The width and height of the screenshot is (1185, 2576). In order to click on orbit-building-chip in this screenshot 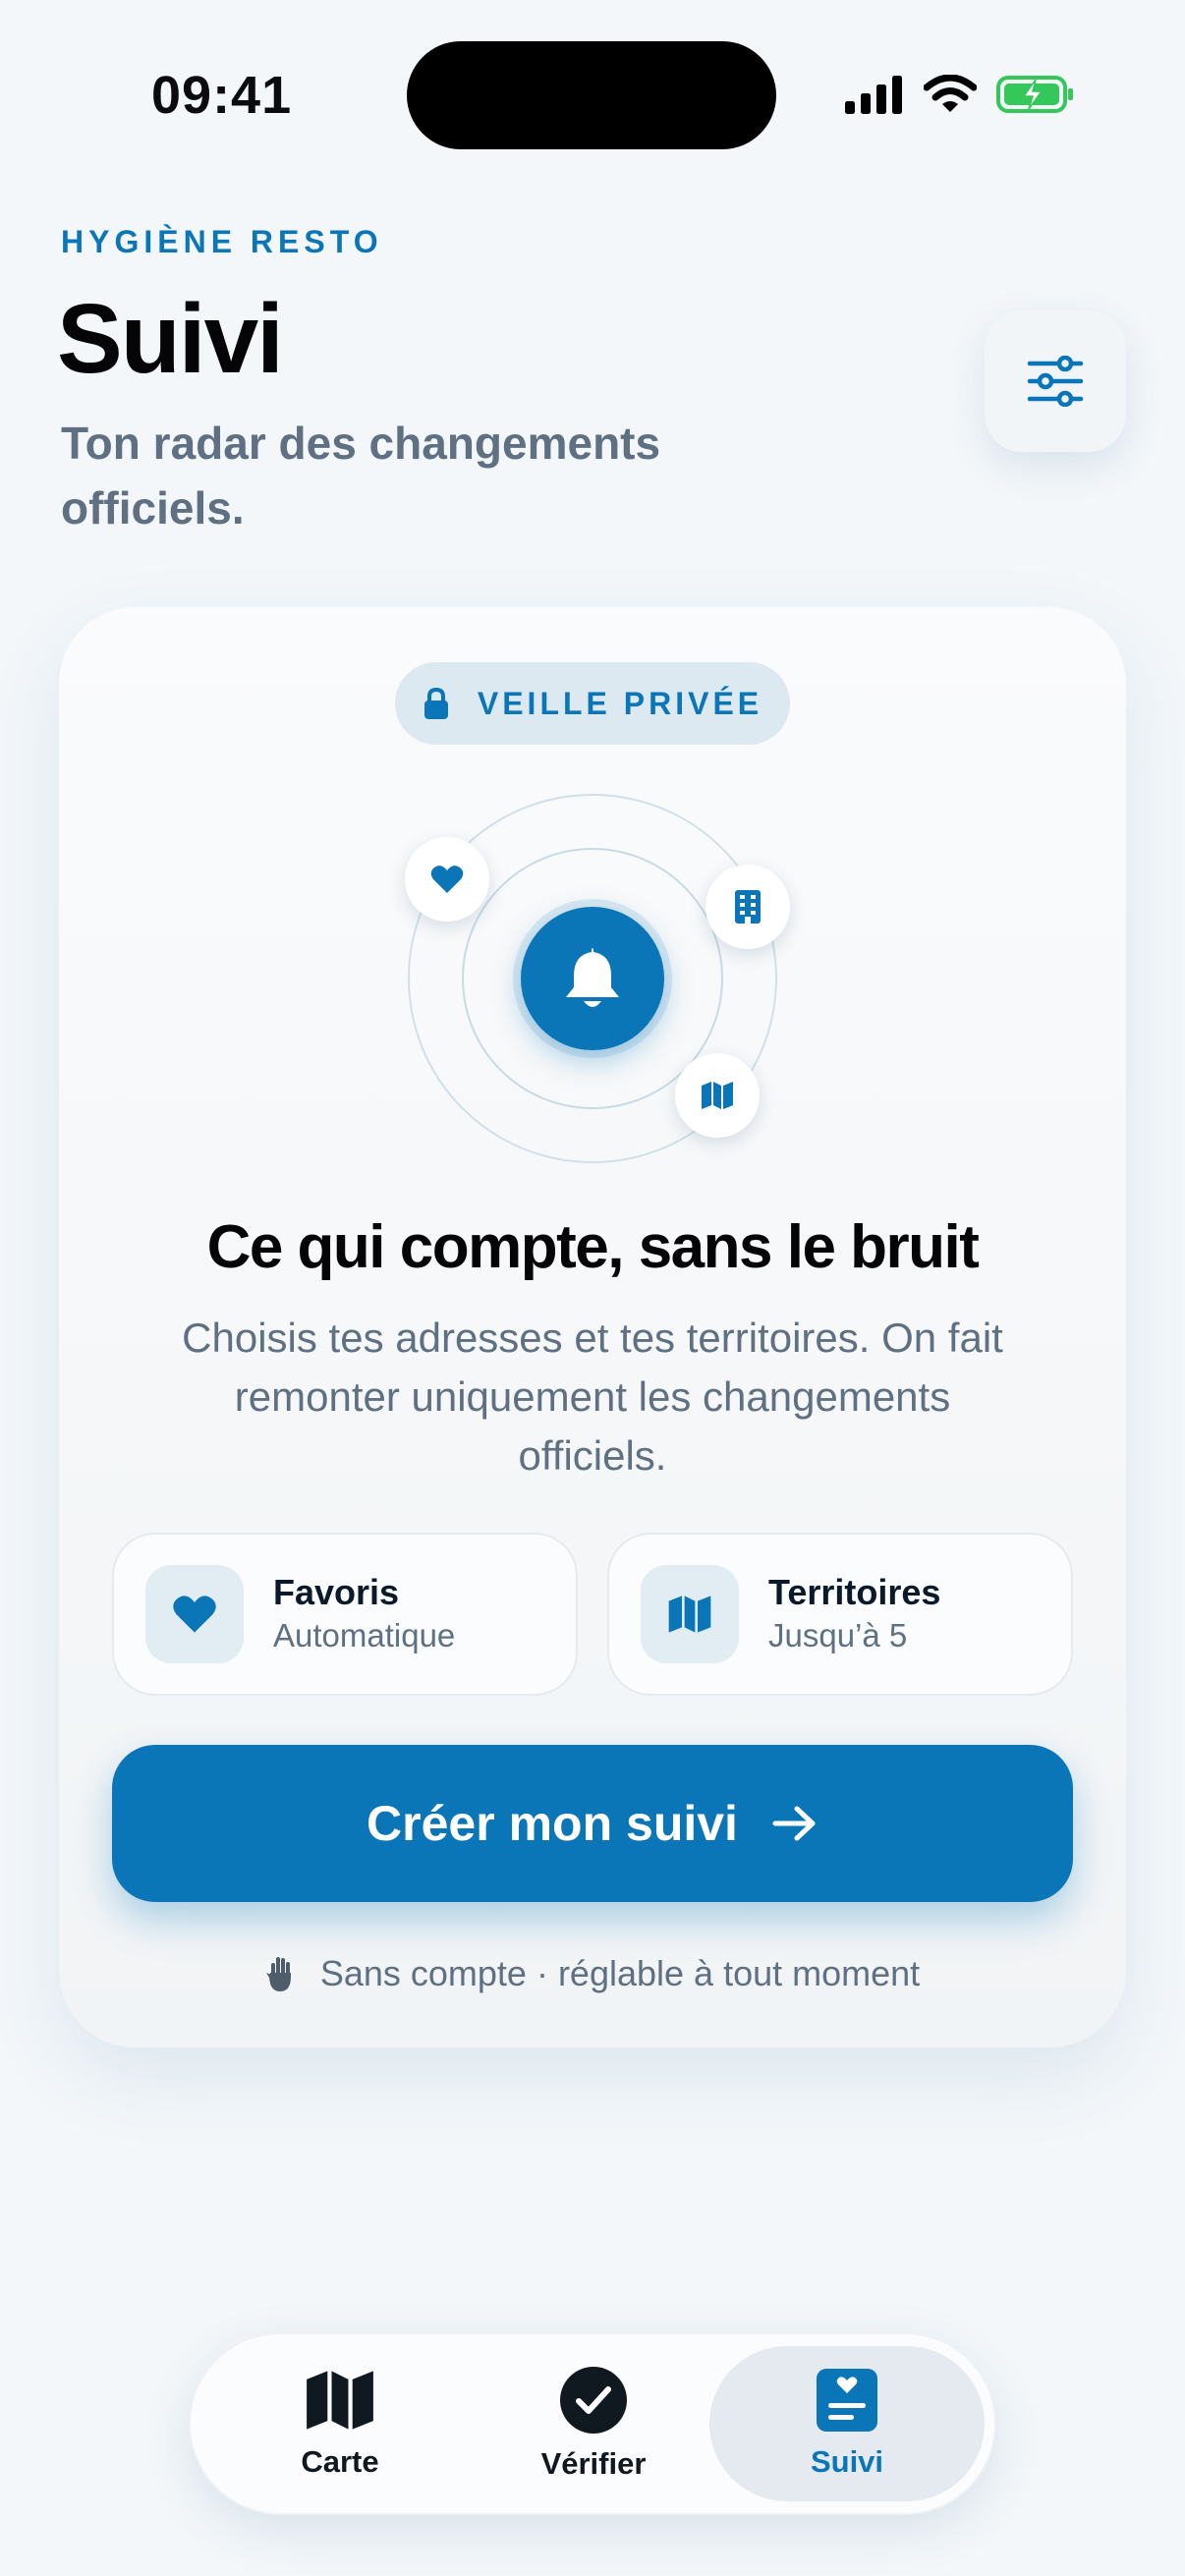, I will do `click(748, 907)`.